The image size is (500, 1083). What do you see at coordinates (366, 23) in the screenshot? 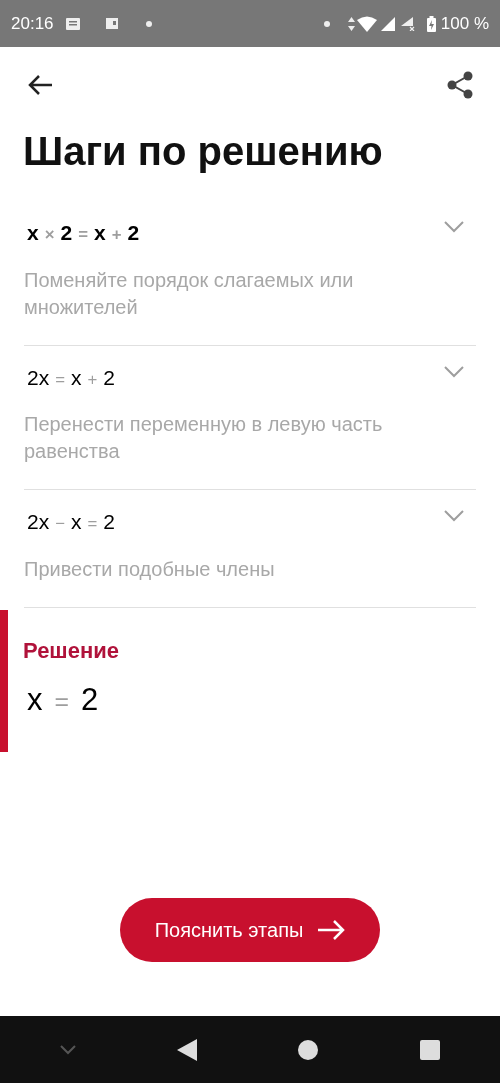
I see `wifi-icon` at bounding box center [366, 23].